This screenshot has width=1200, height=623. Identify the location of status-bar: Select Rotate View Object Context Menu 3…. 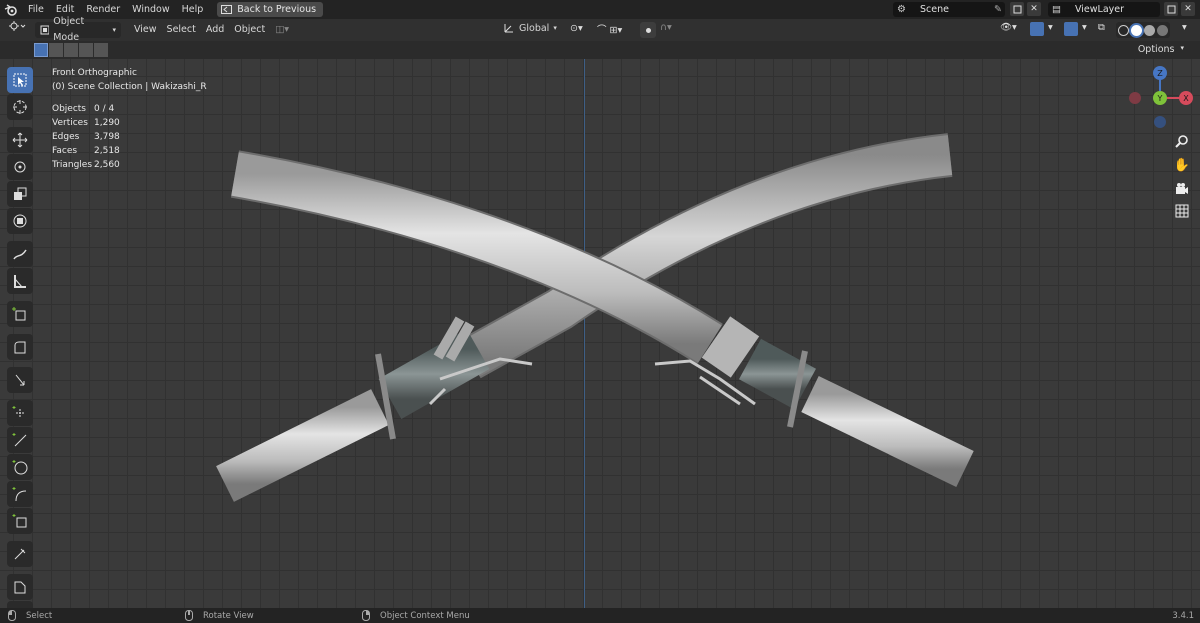
(600, 615).